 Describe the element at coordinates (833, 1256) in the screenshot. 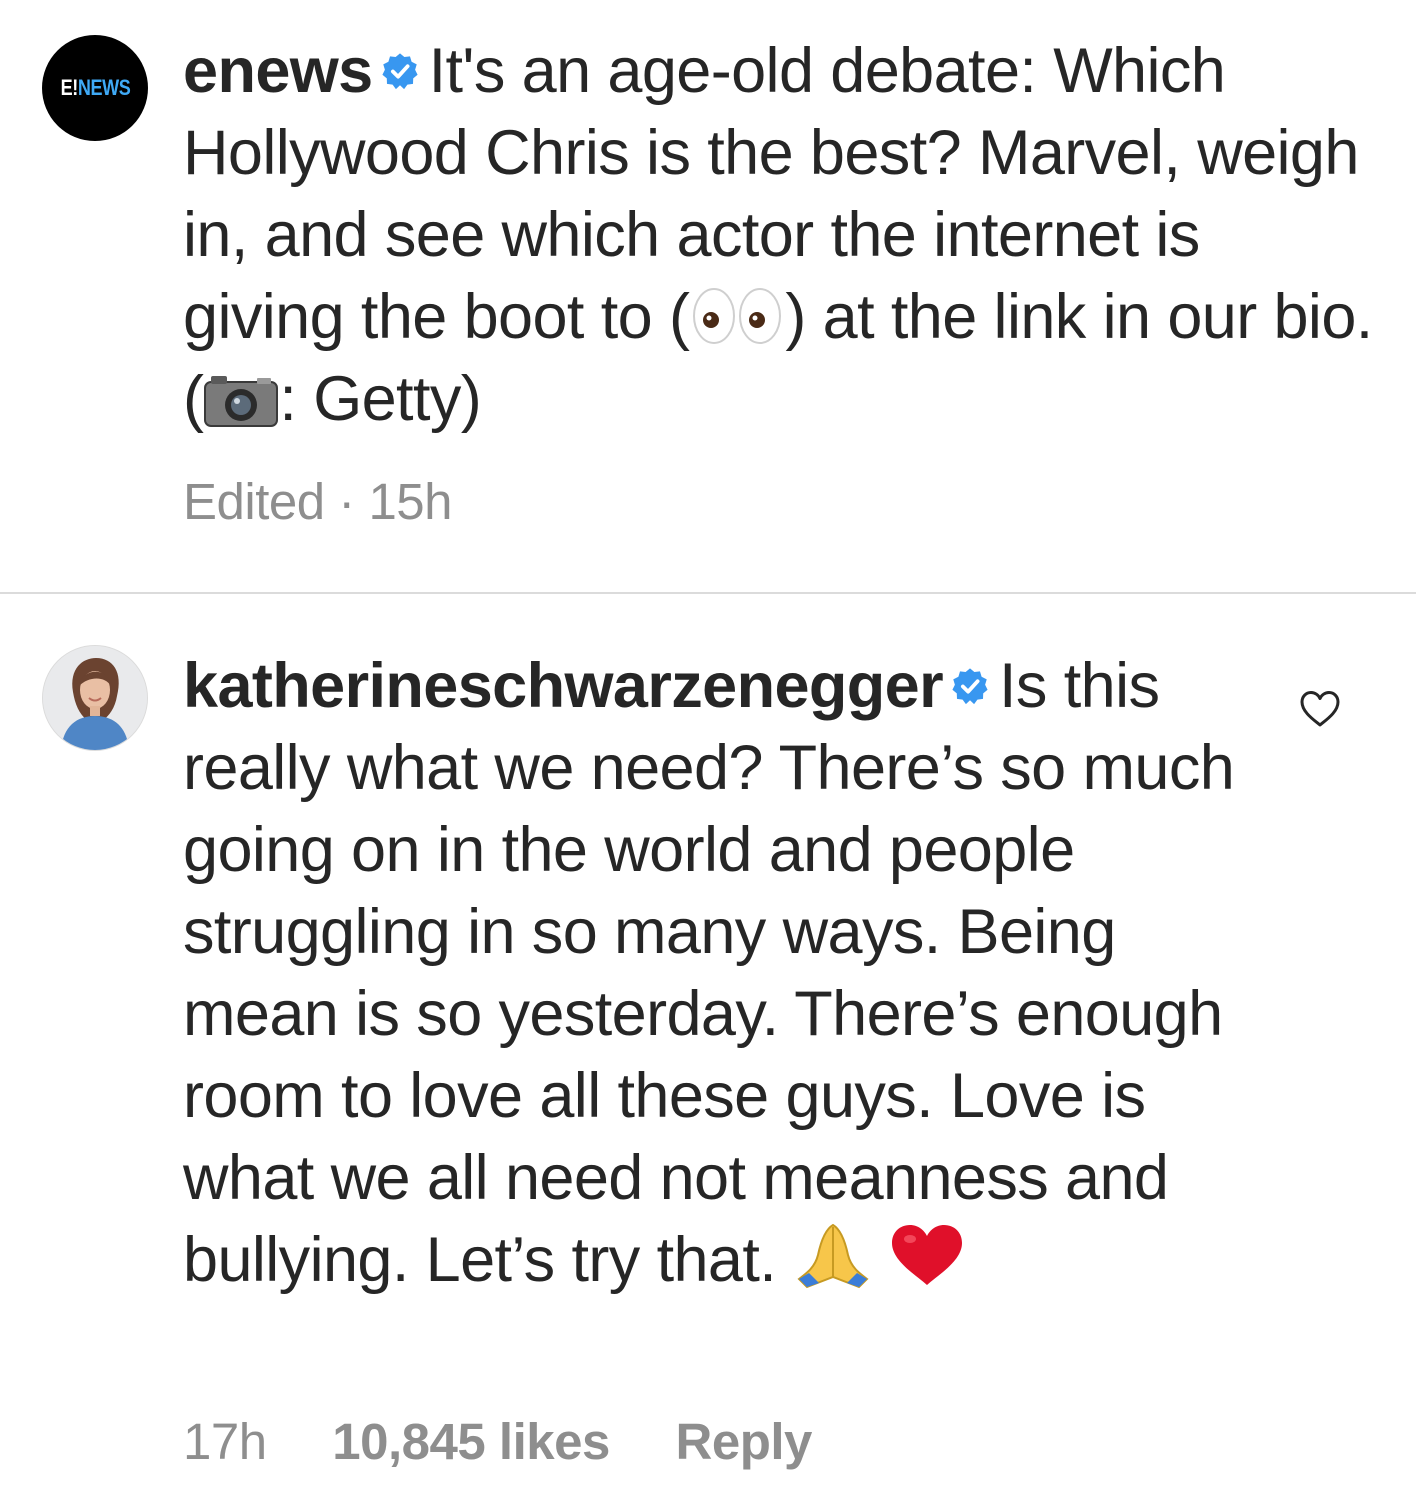

I see `folded-hands-emoji` at that location.